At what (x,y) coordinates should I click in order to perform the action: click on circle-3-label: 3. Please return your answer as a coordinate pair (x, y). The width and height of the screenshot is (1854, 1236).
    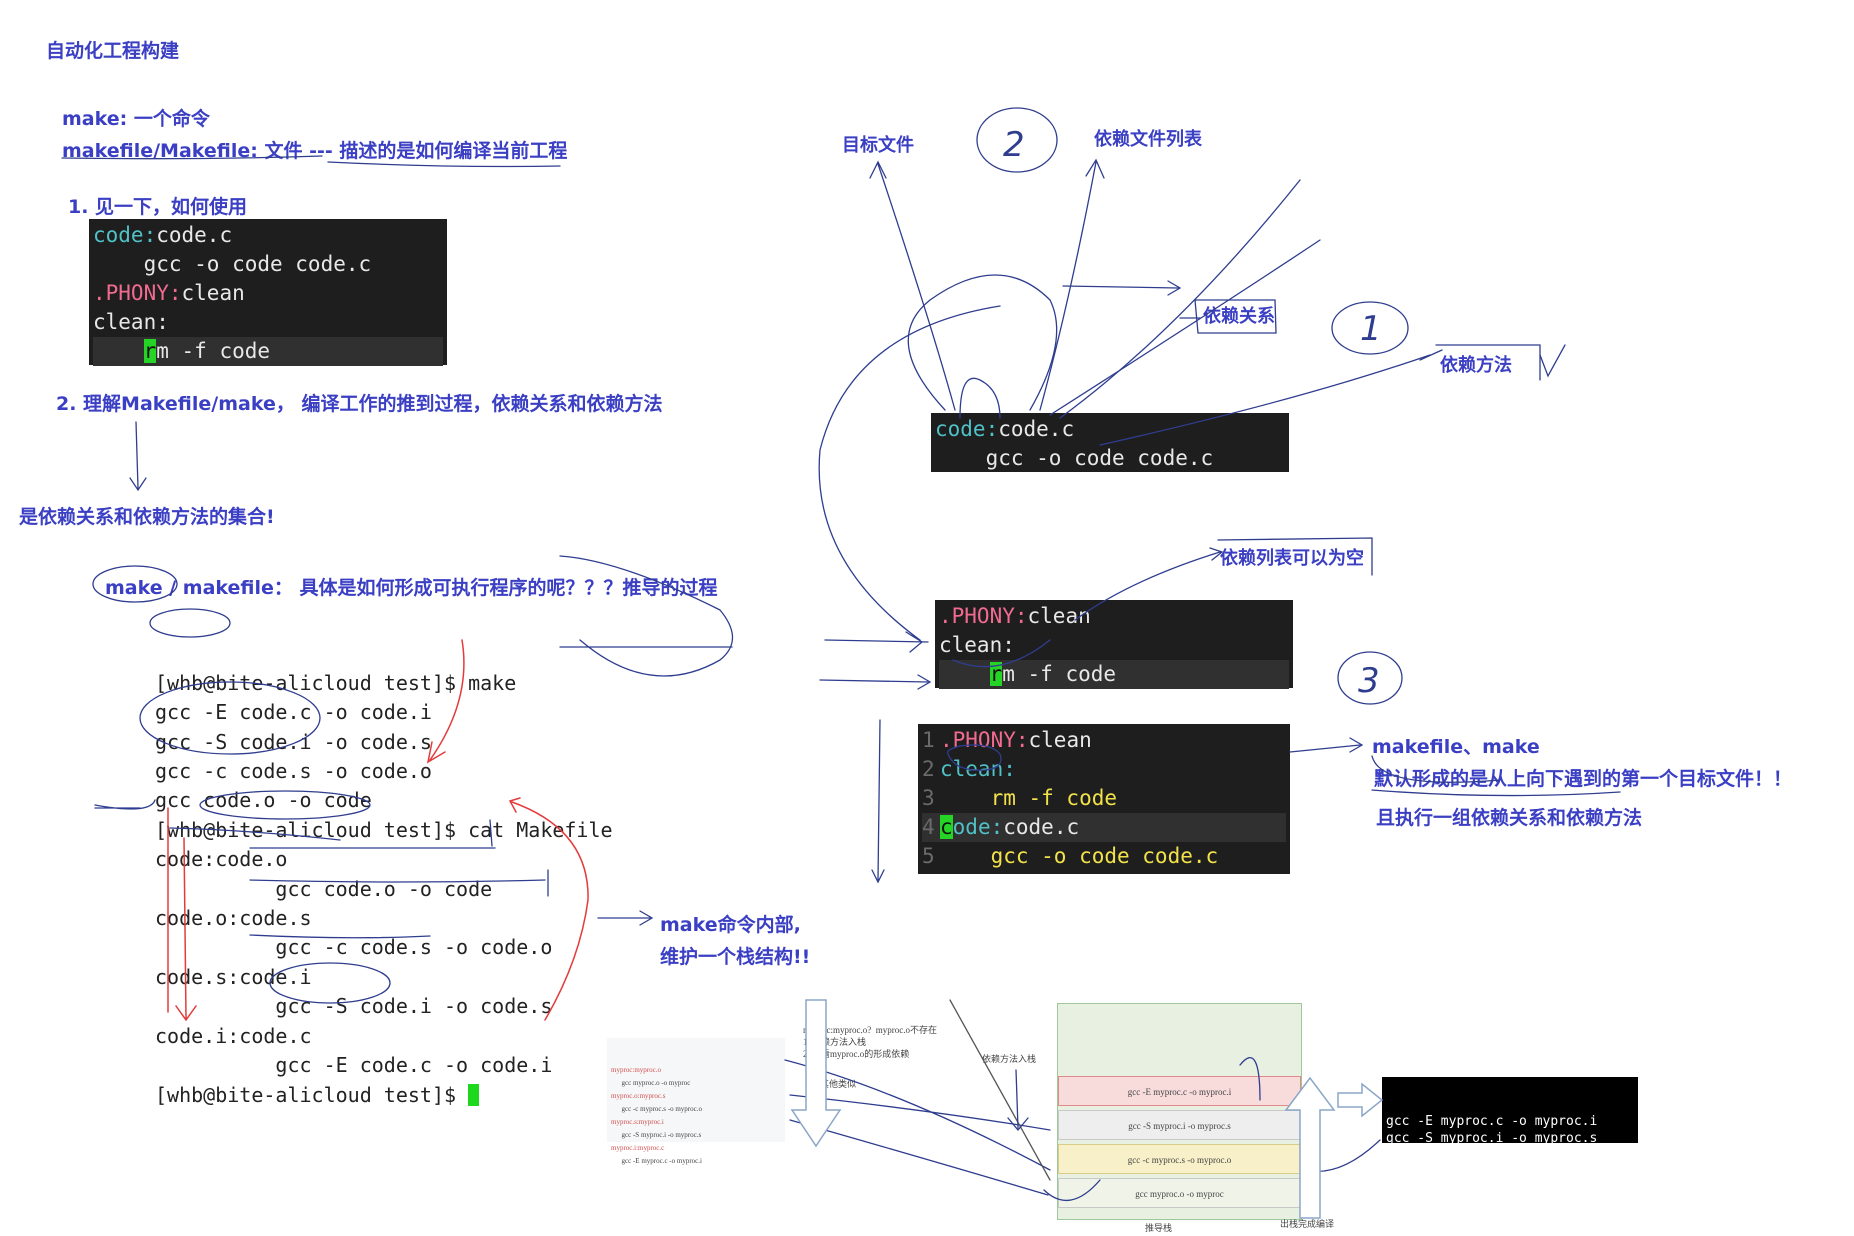
    Looking at the image, I should click on (1369, 681).